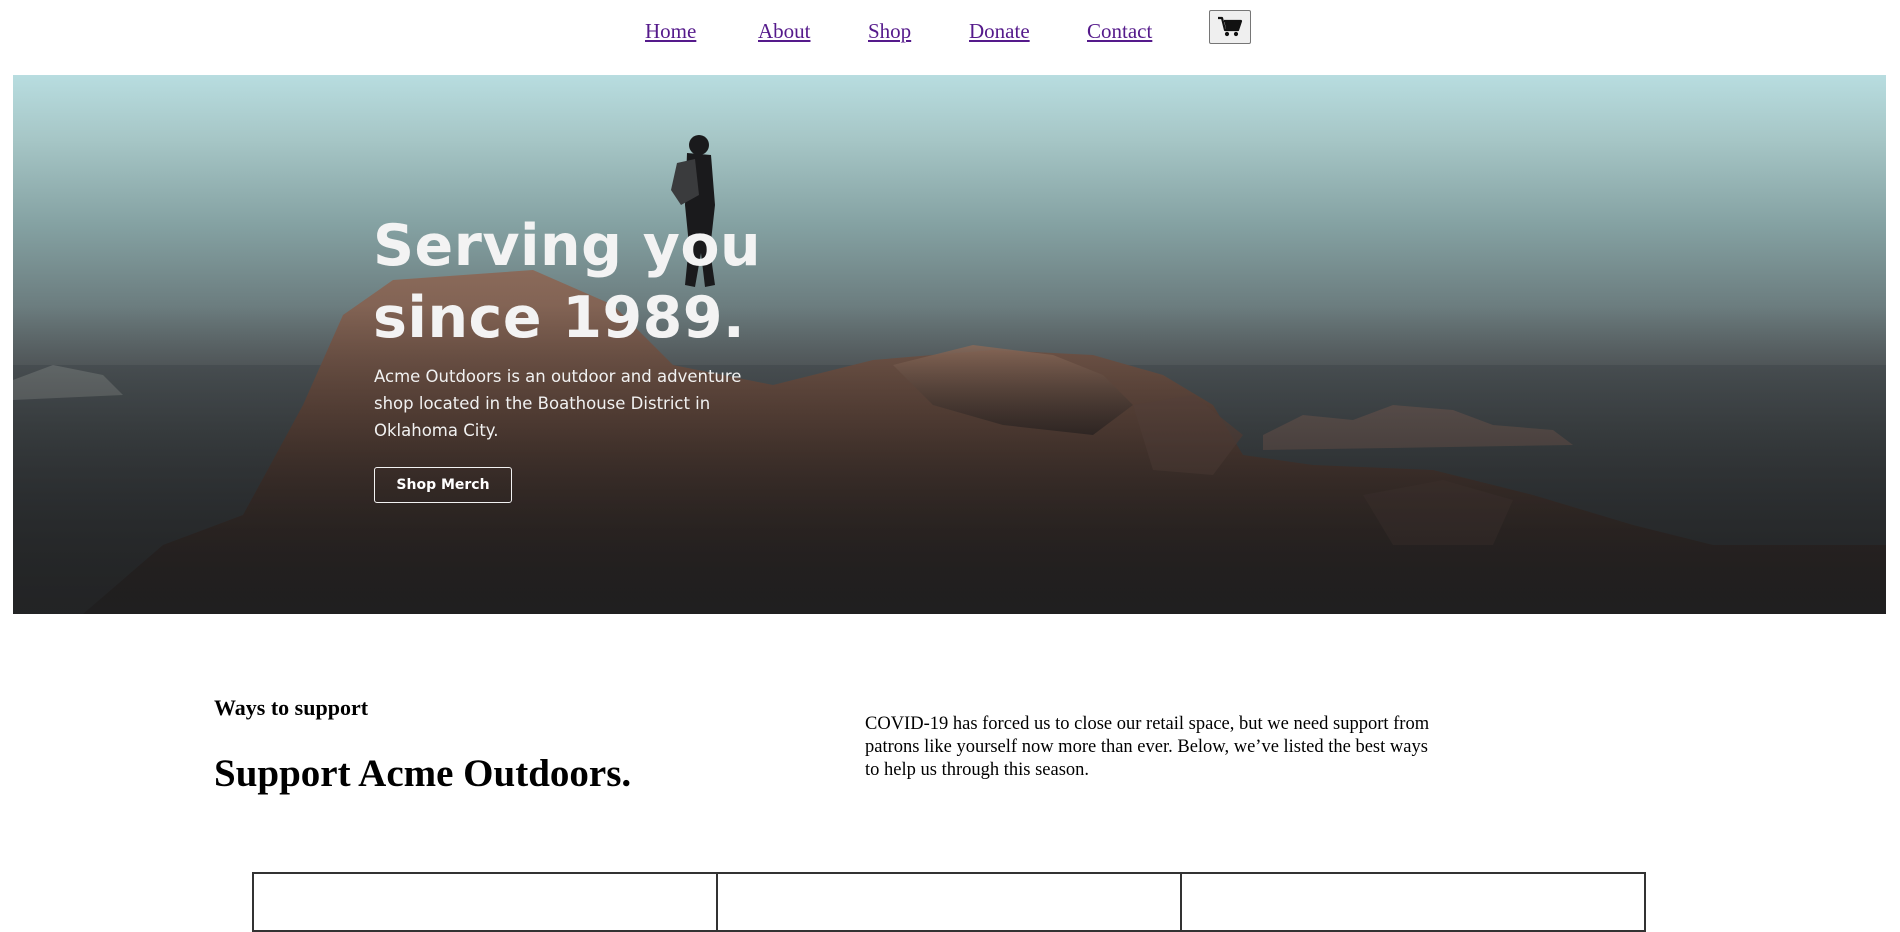 This screenshot has height=932, width=1900. I want to click on nav-link-contact: Contact, so click(1119, 31).